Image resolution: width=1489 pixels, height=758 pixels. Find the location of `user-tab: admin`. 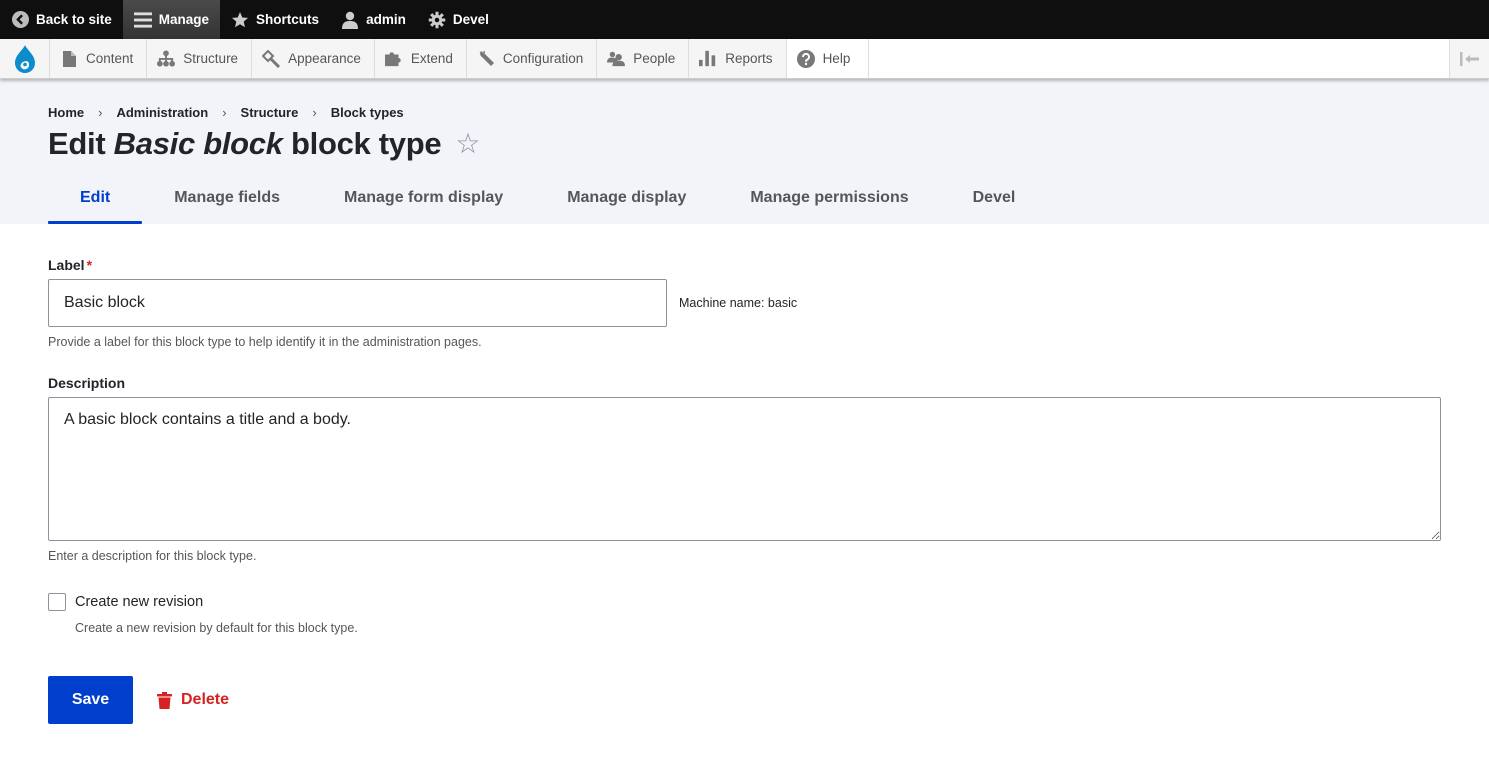

user-tab: admin is located at coordinates (373, 19).